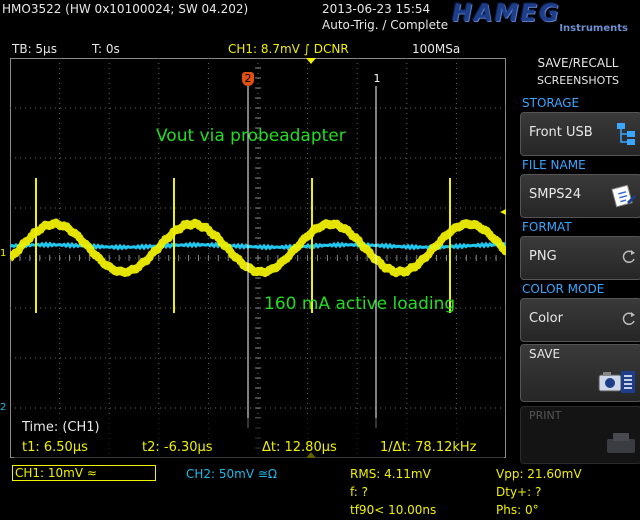 This screenshot has width=640, height=520. Describe the element at coordinates (519, 492) in the screenshot. I see `duty-measure: Dty+: ?` at that location.